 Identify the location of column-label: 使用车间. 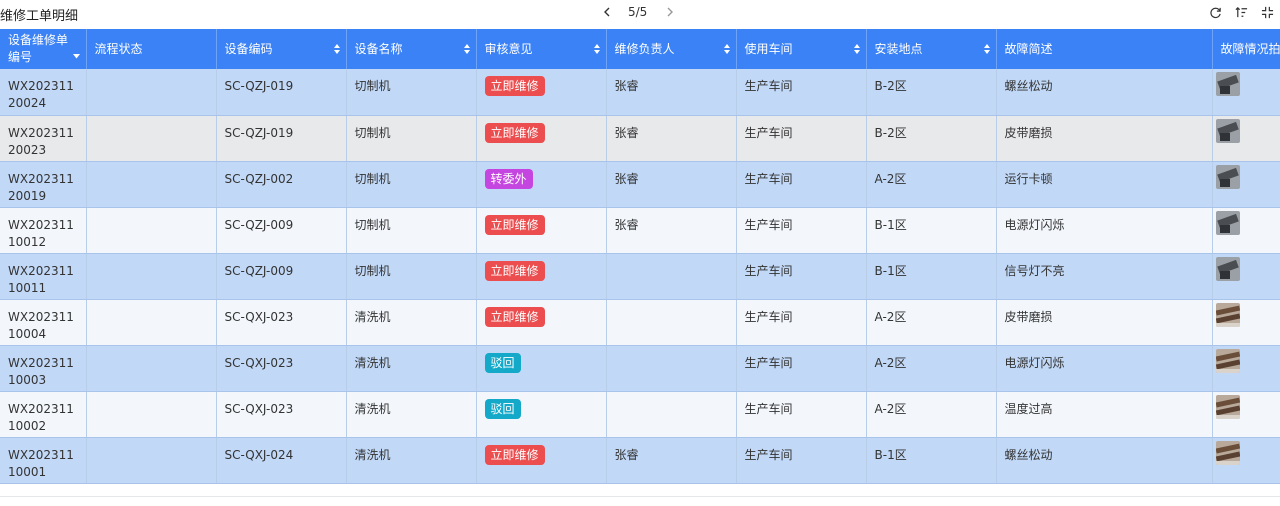
(768, 48).